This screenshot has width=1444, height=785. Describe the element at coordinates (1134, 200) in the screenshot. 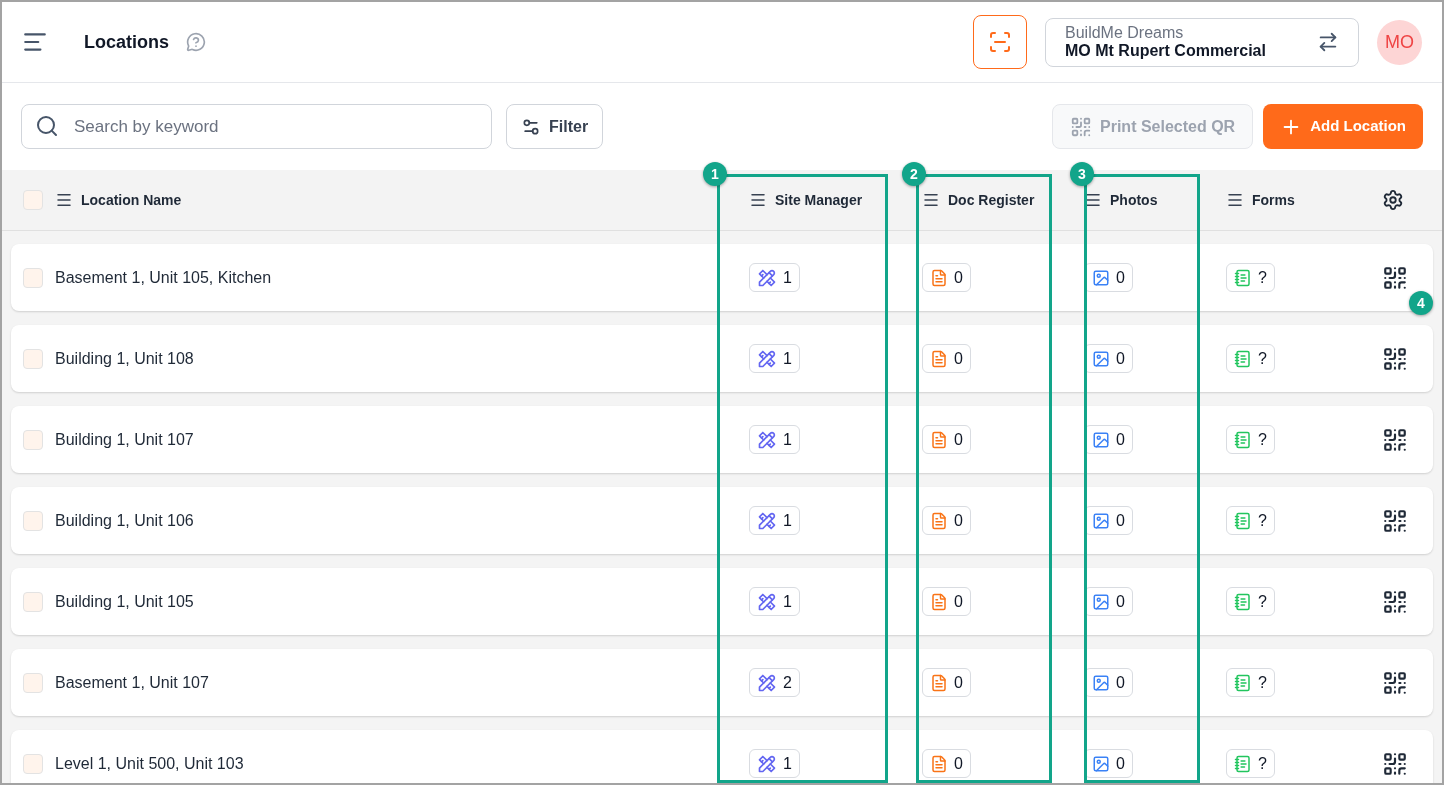

I see `column-header: Photos` at that location.